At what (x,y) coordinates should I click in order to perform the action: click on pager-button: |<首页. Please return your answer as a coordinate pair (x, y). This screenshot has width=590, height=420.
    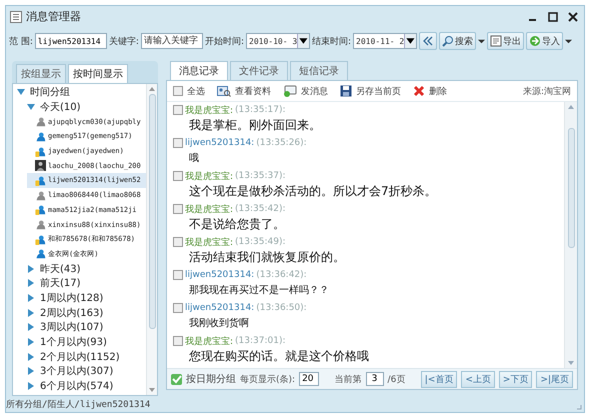
    Looking at the image, I should click on (439, 379).